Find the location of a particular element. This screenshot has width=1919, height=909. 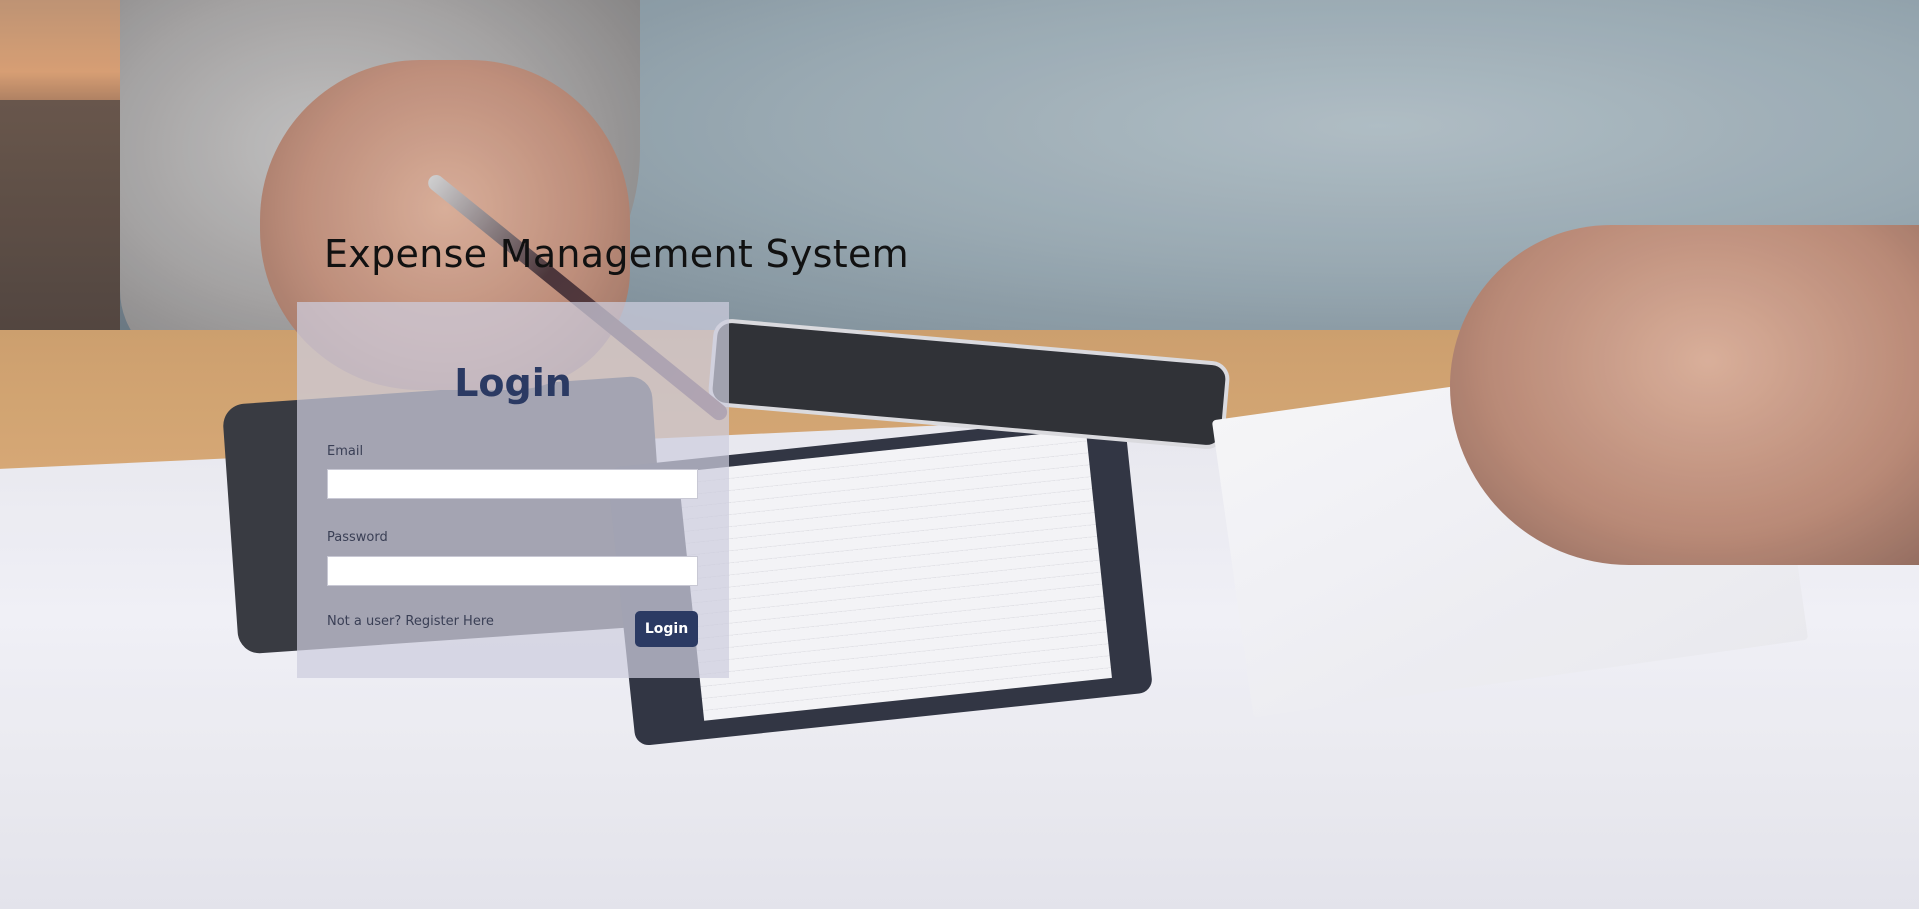

login-button: Login is located at coordinates (666, 629).